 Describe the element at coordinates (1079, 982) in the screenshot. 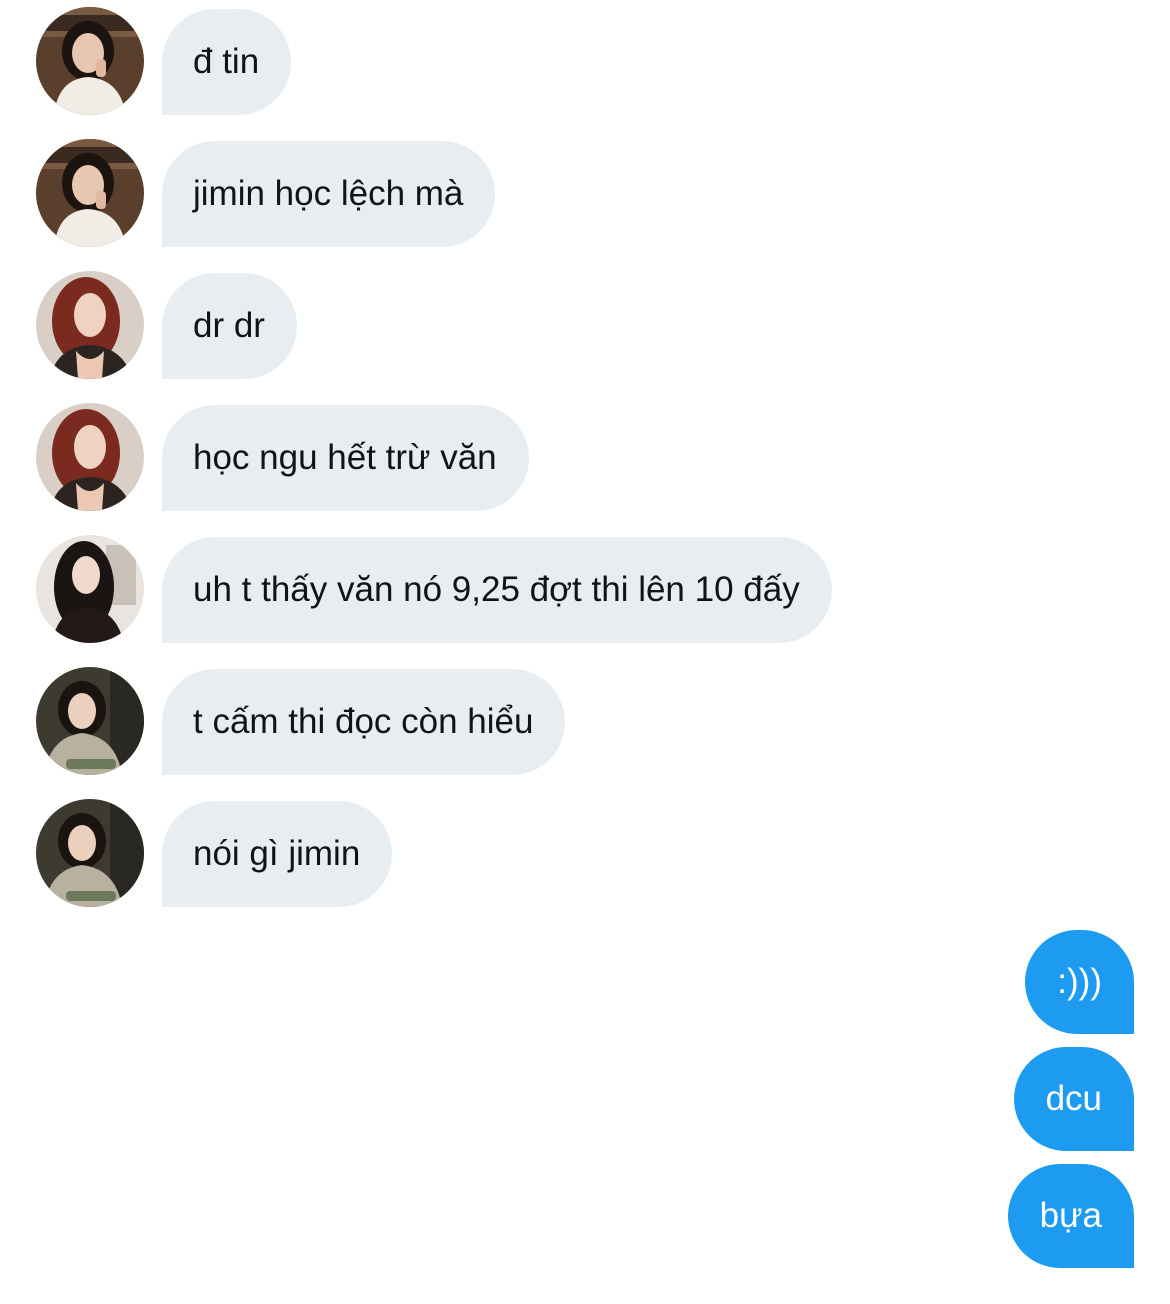

I see `outgoing-message-bubble: :)))` at that location.